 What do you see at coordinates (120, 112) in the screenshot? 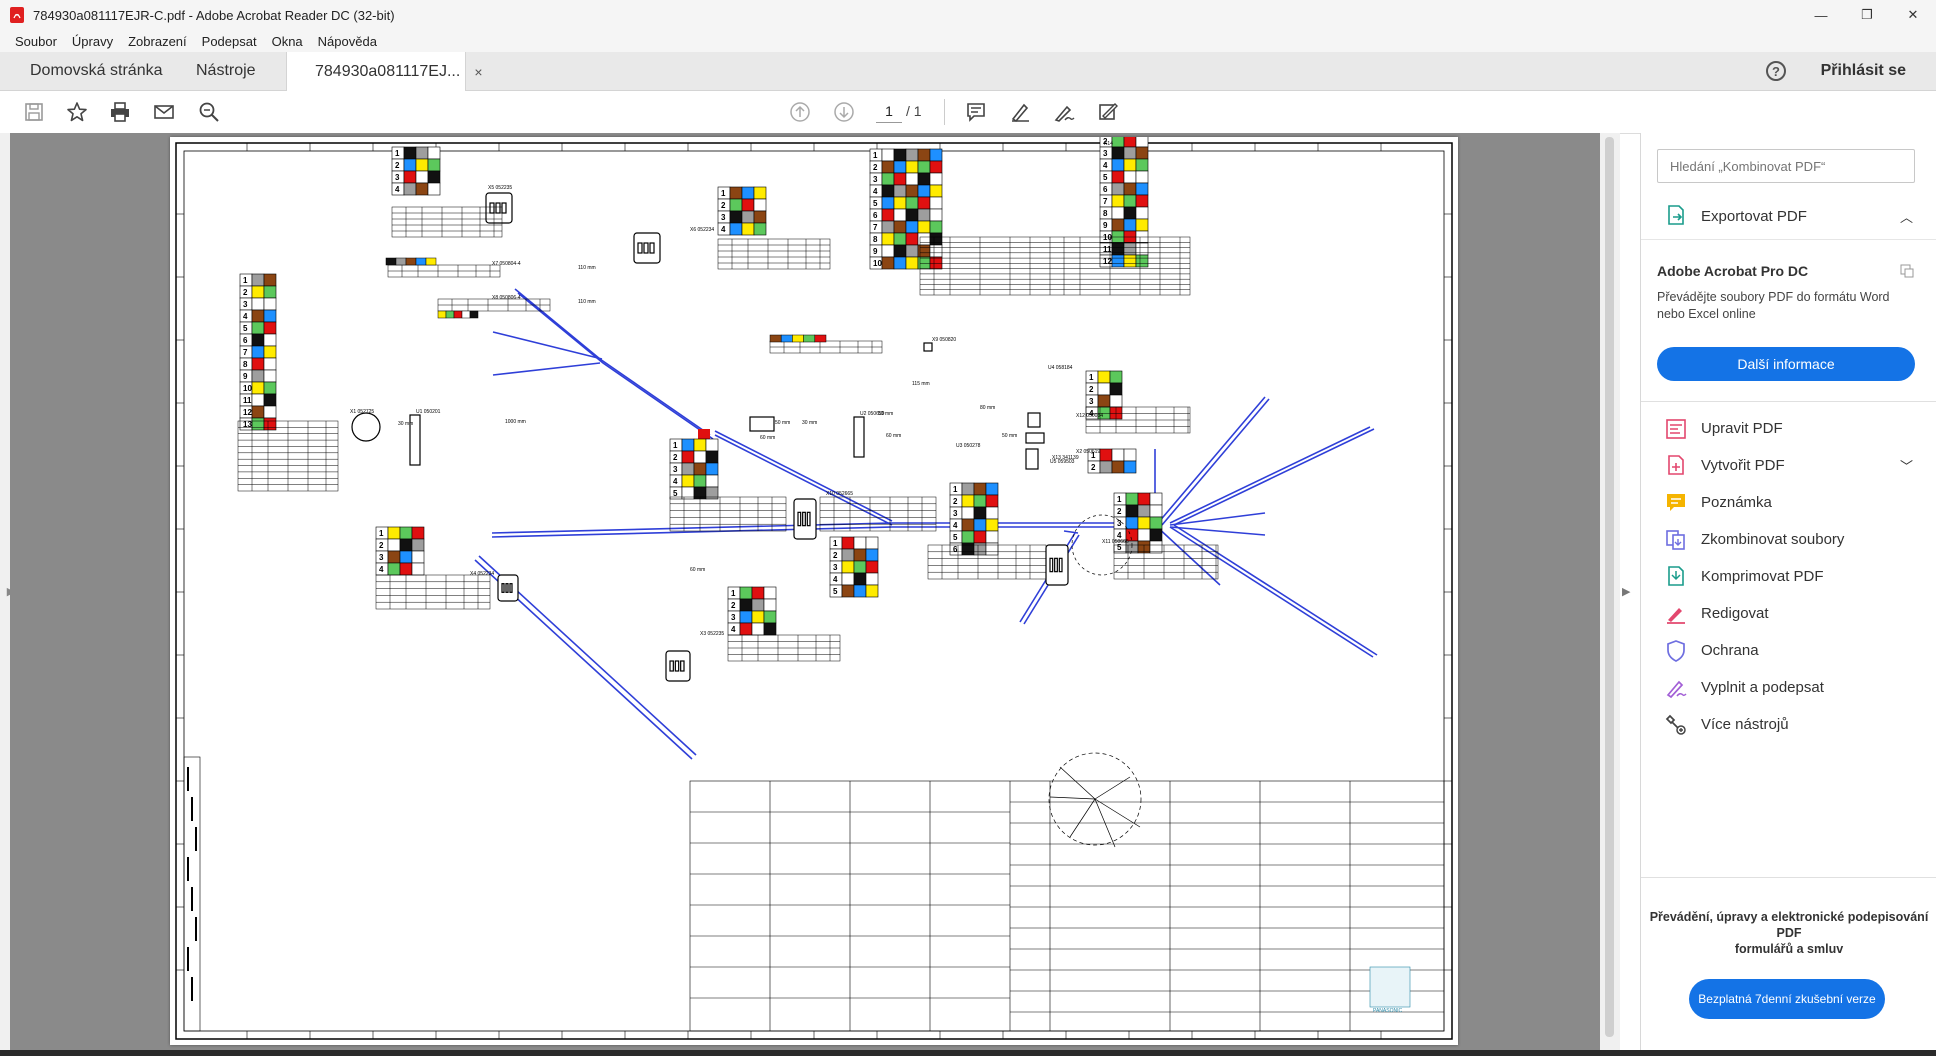
I see `print-icon` at bounding box center [120, 112].